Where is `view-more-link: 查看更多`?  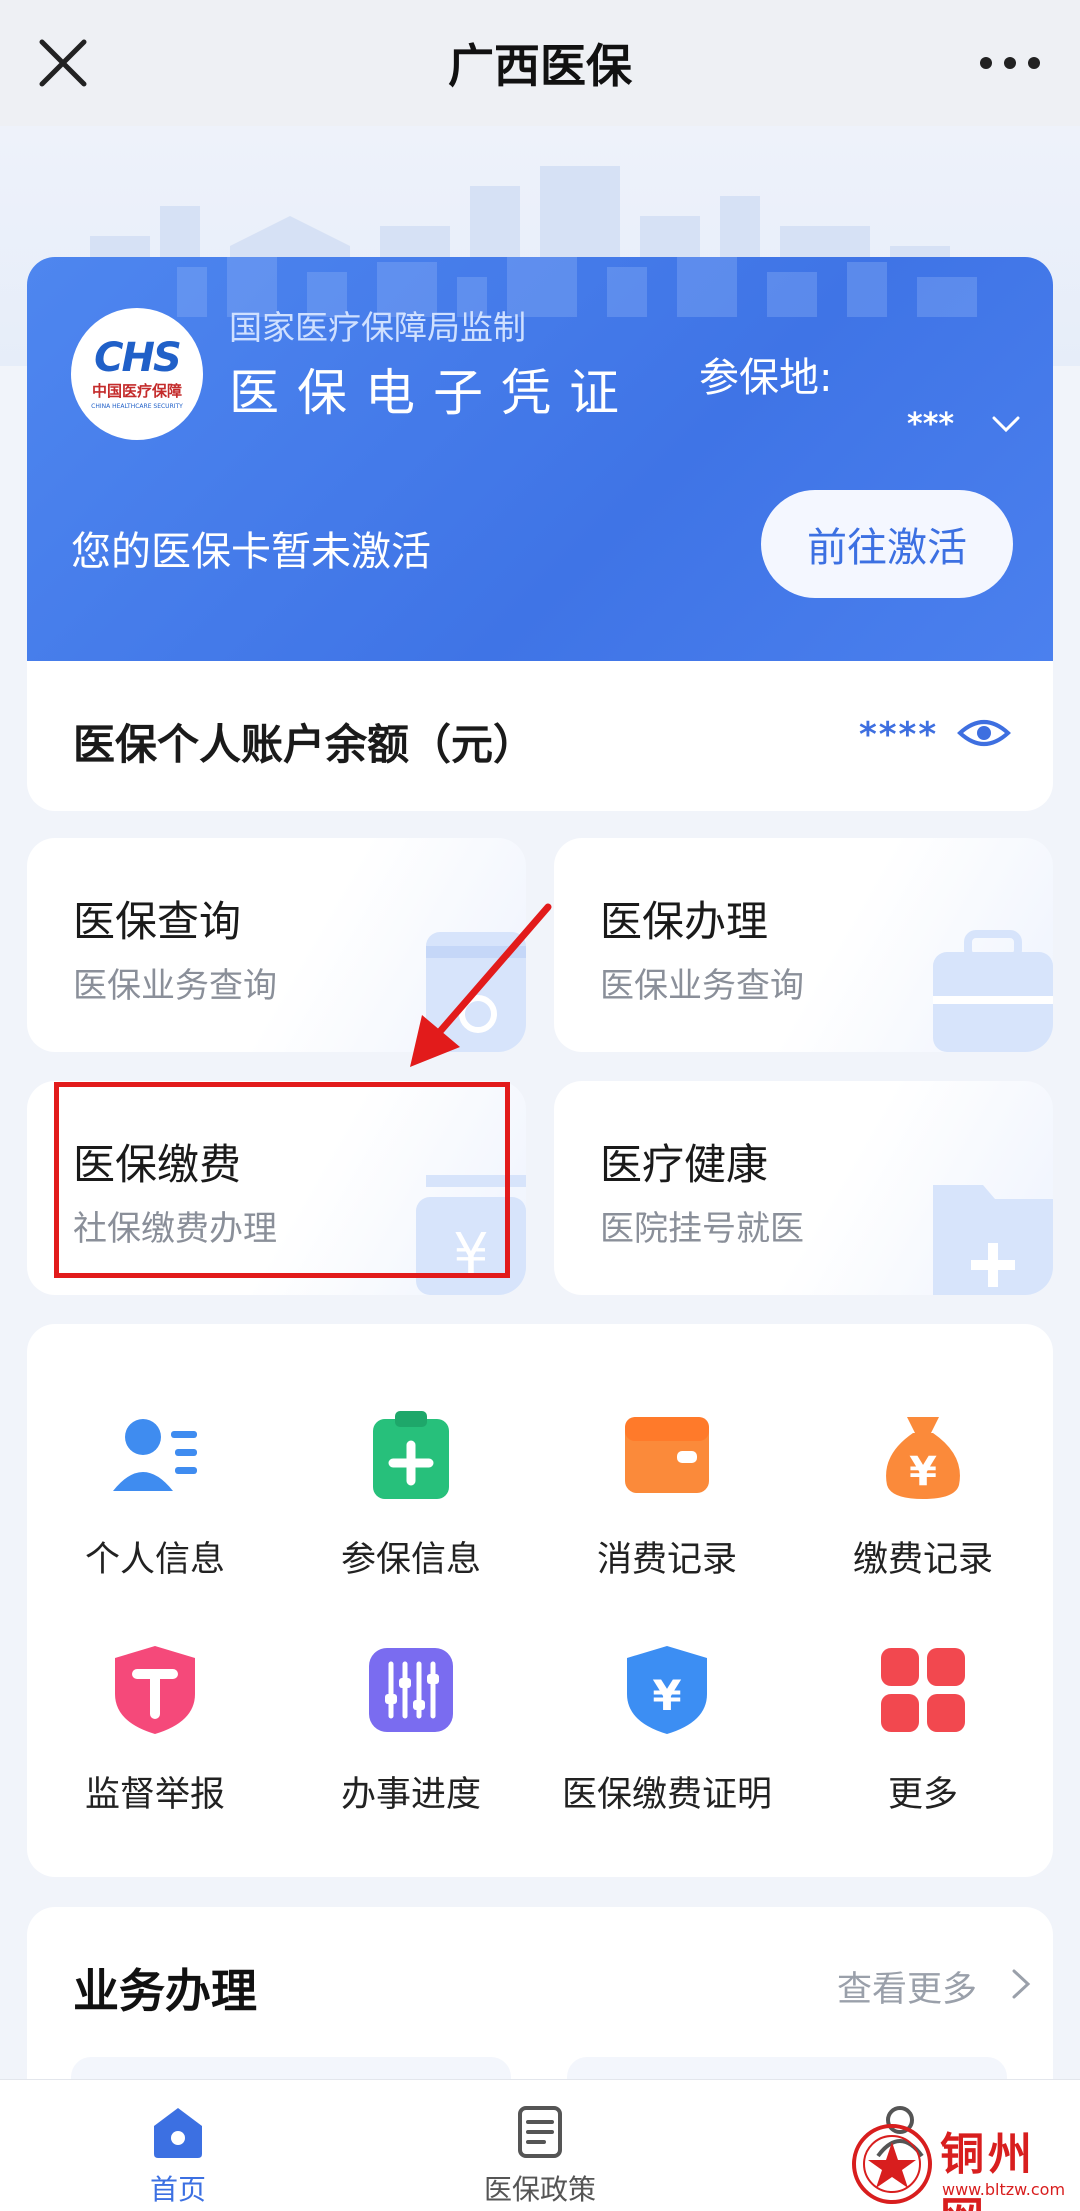
view-more-link: 查看更多 is located at coordinates (907, 1986).